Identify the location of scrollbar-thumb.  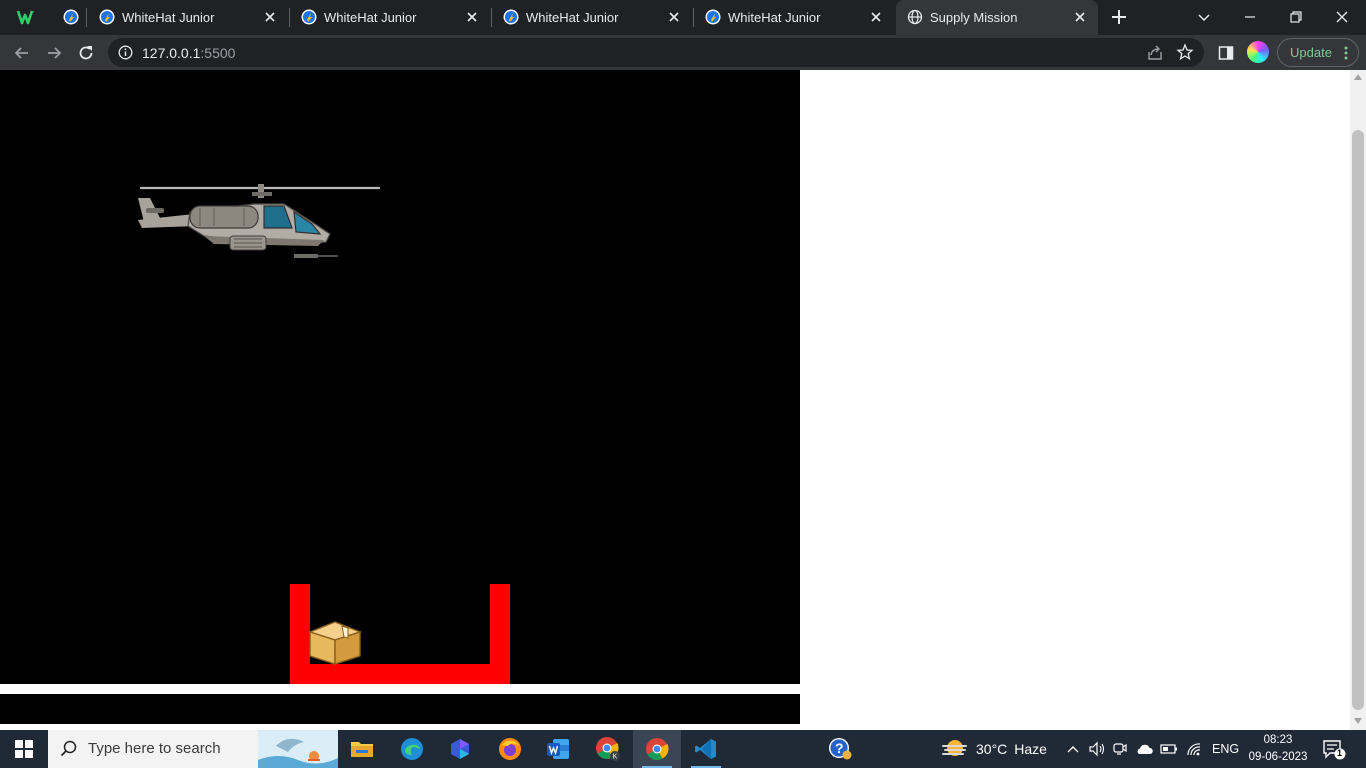
(1358, 420).